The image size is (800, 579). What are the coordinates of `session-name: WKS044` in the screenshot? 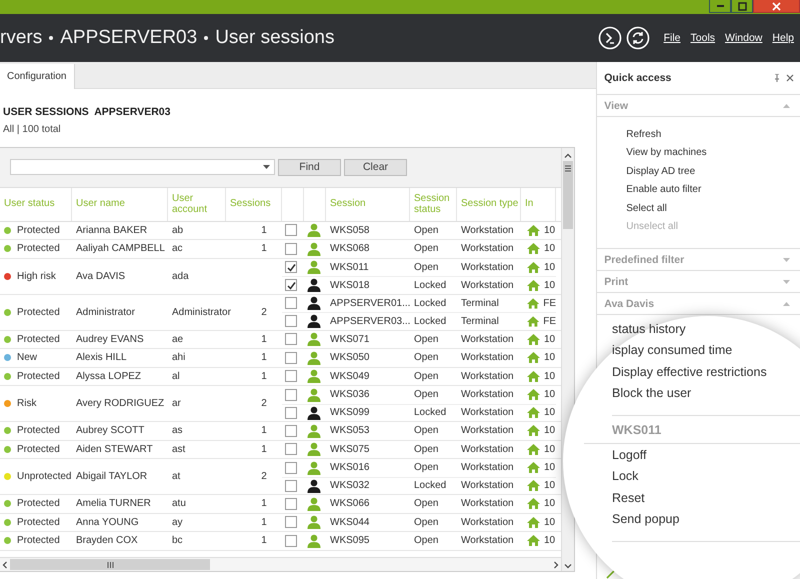 It's located at (350, 522).